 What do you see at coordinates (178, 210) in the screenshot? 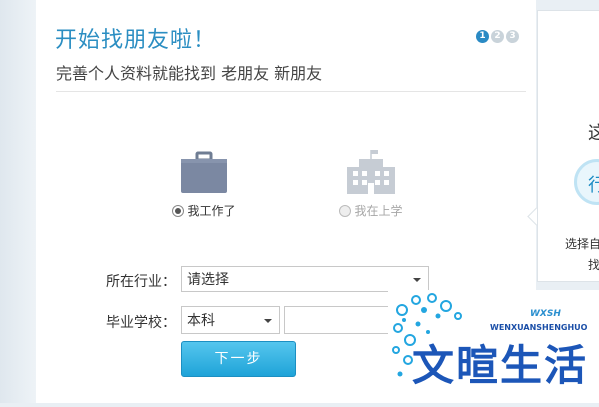
I see `work-radio` at bounding box center [178, 210].